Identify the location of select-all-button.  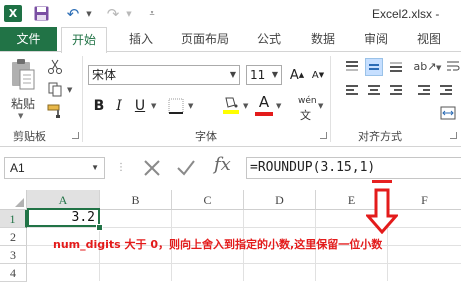
(13, 200).